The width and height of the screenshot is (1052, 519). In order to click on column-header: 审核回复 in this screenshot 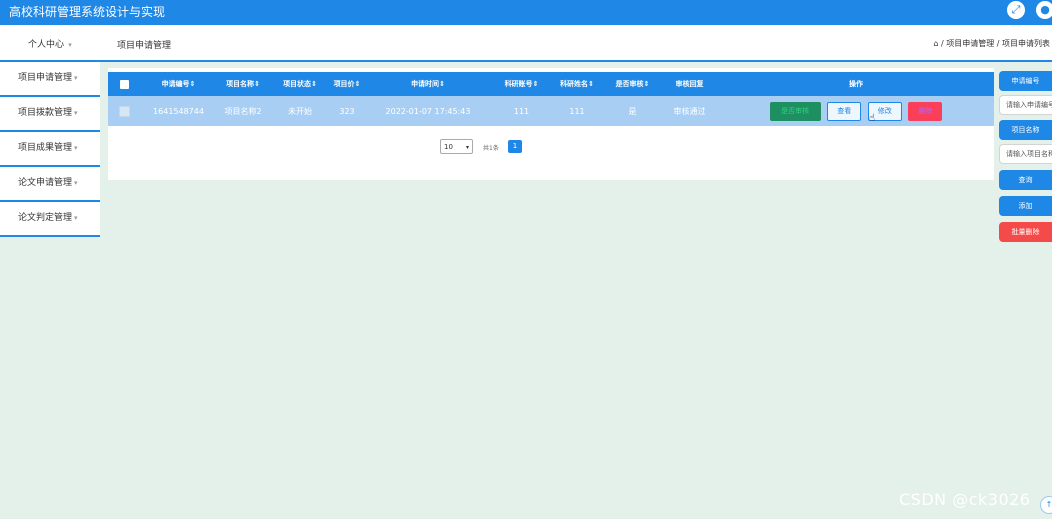, I will do `click(689, 84)`.